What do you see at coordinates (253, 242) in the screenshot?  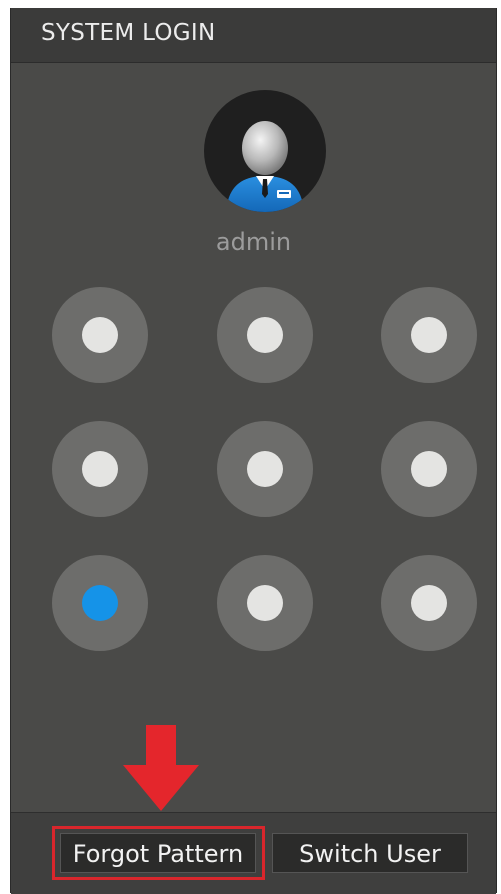 I see `username-label: admin` at bounding box center [253, 242].